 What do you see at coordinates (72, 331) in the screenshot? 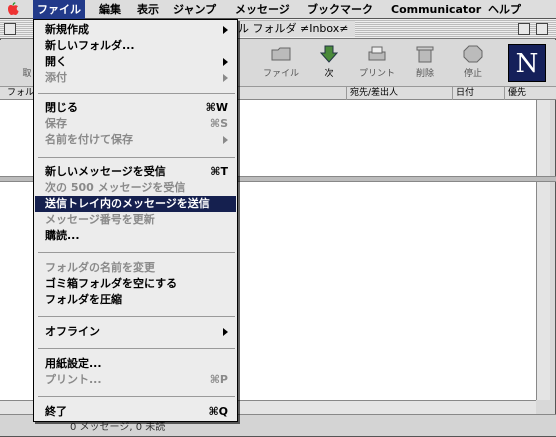
I see `menu-item-label: オフライン` at bounding box center [72, 331].